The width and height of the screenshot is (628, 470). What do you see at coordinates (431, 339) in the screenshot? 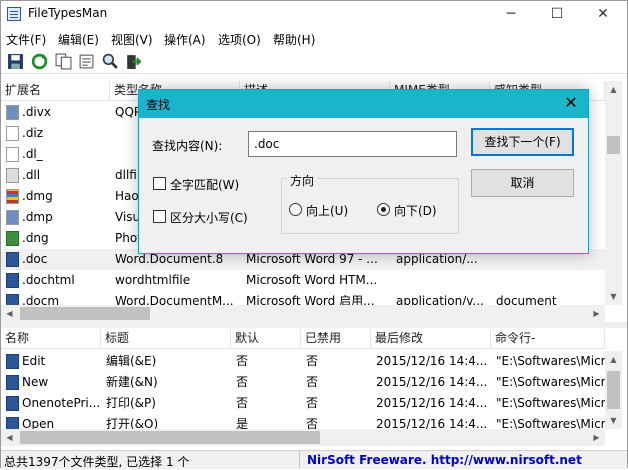
I see `column-header-modified: 最后修改` at bounding box center [431, 339].